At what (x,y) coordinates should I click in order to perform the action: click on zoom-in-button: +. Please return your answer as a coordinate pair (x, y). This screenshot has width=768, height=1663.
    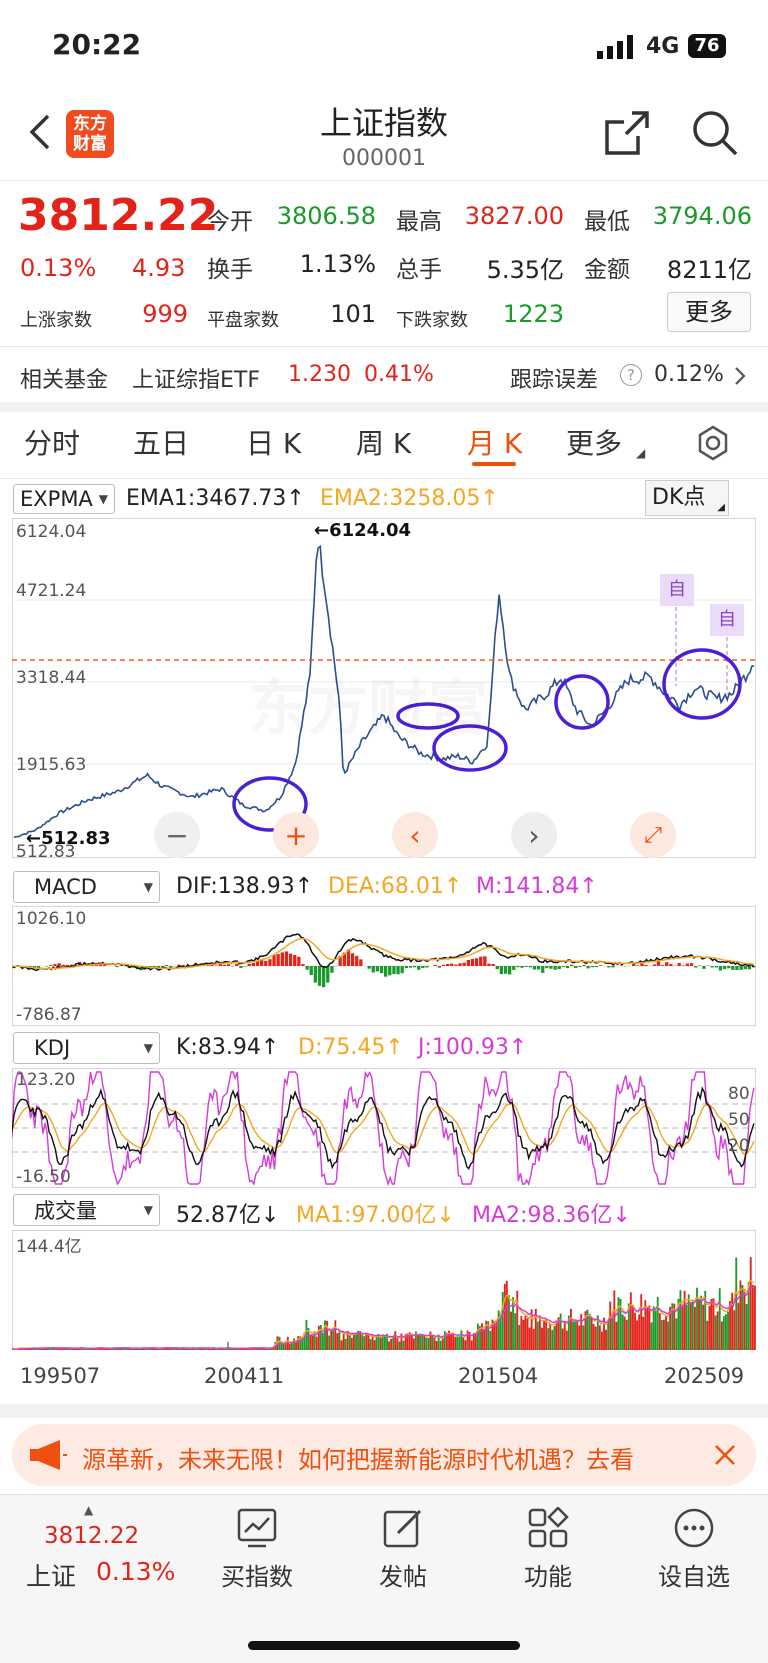
    Looking at the image, I should click on (296, 835).